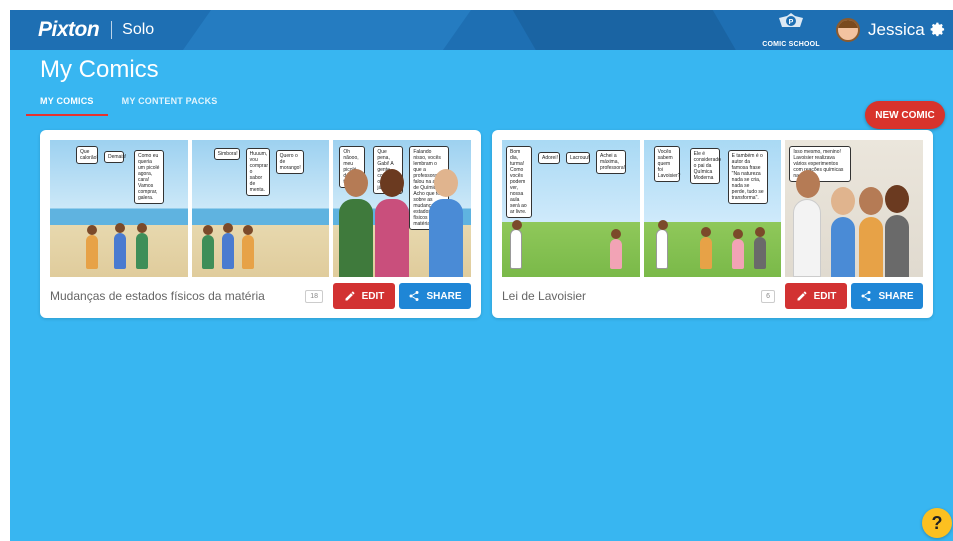 Image resolution: width=953 pixels, height=541 pixels. What do you see at coordinates (611, 162) in the screenshot?
I see `speech-bubble: Achei a máxima, professora!` at bounding box center [611, 162].